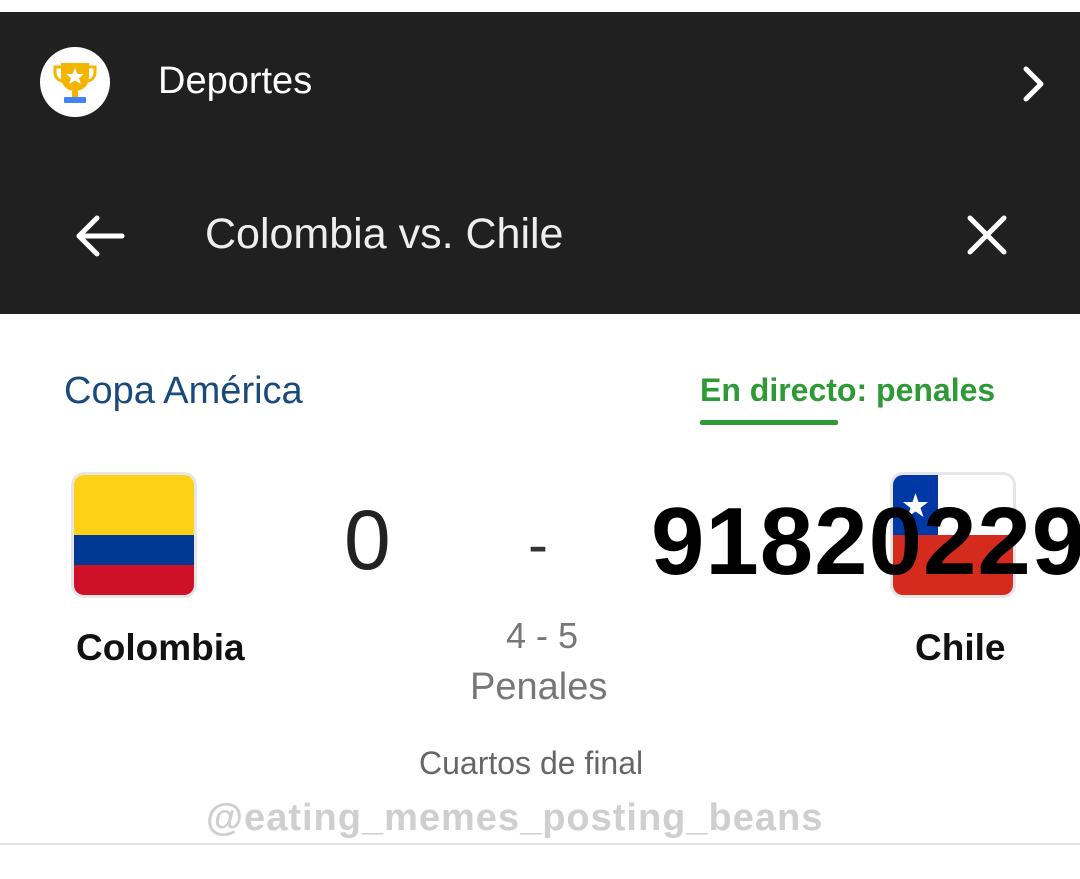  What do you see at coordinates (515, 818) in the screenshot?
I see `watermark: @eating_memes_posting_beans` at bounding box center [515, 818].